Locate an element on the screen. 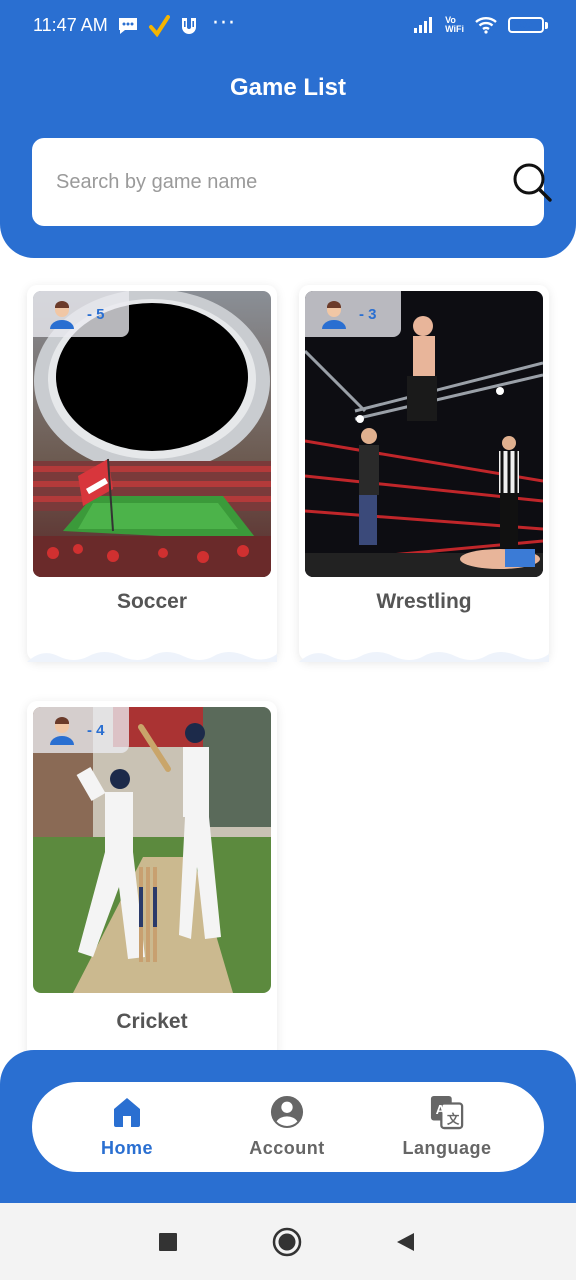  magnet-icon is located at coordinates (189, 26).